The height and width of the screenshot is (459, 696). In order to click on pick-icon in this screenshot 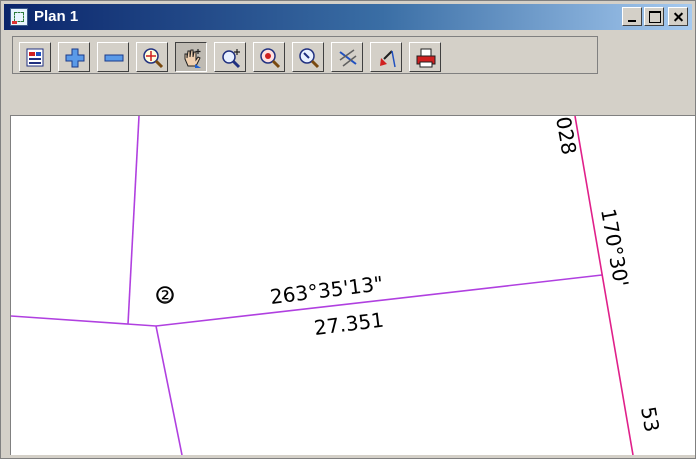, I will do `click(388, 59)`.